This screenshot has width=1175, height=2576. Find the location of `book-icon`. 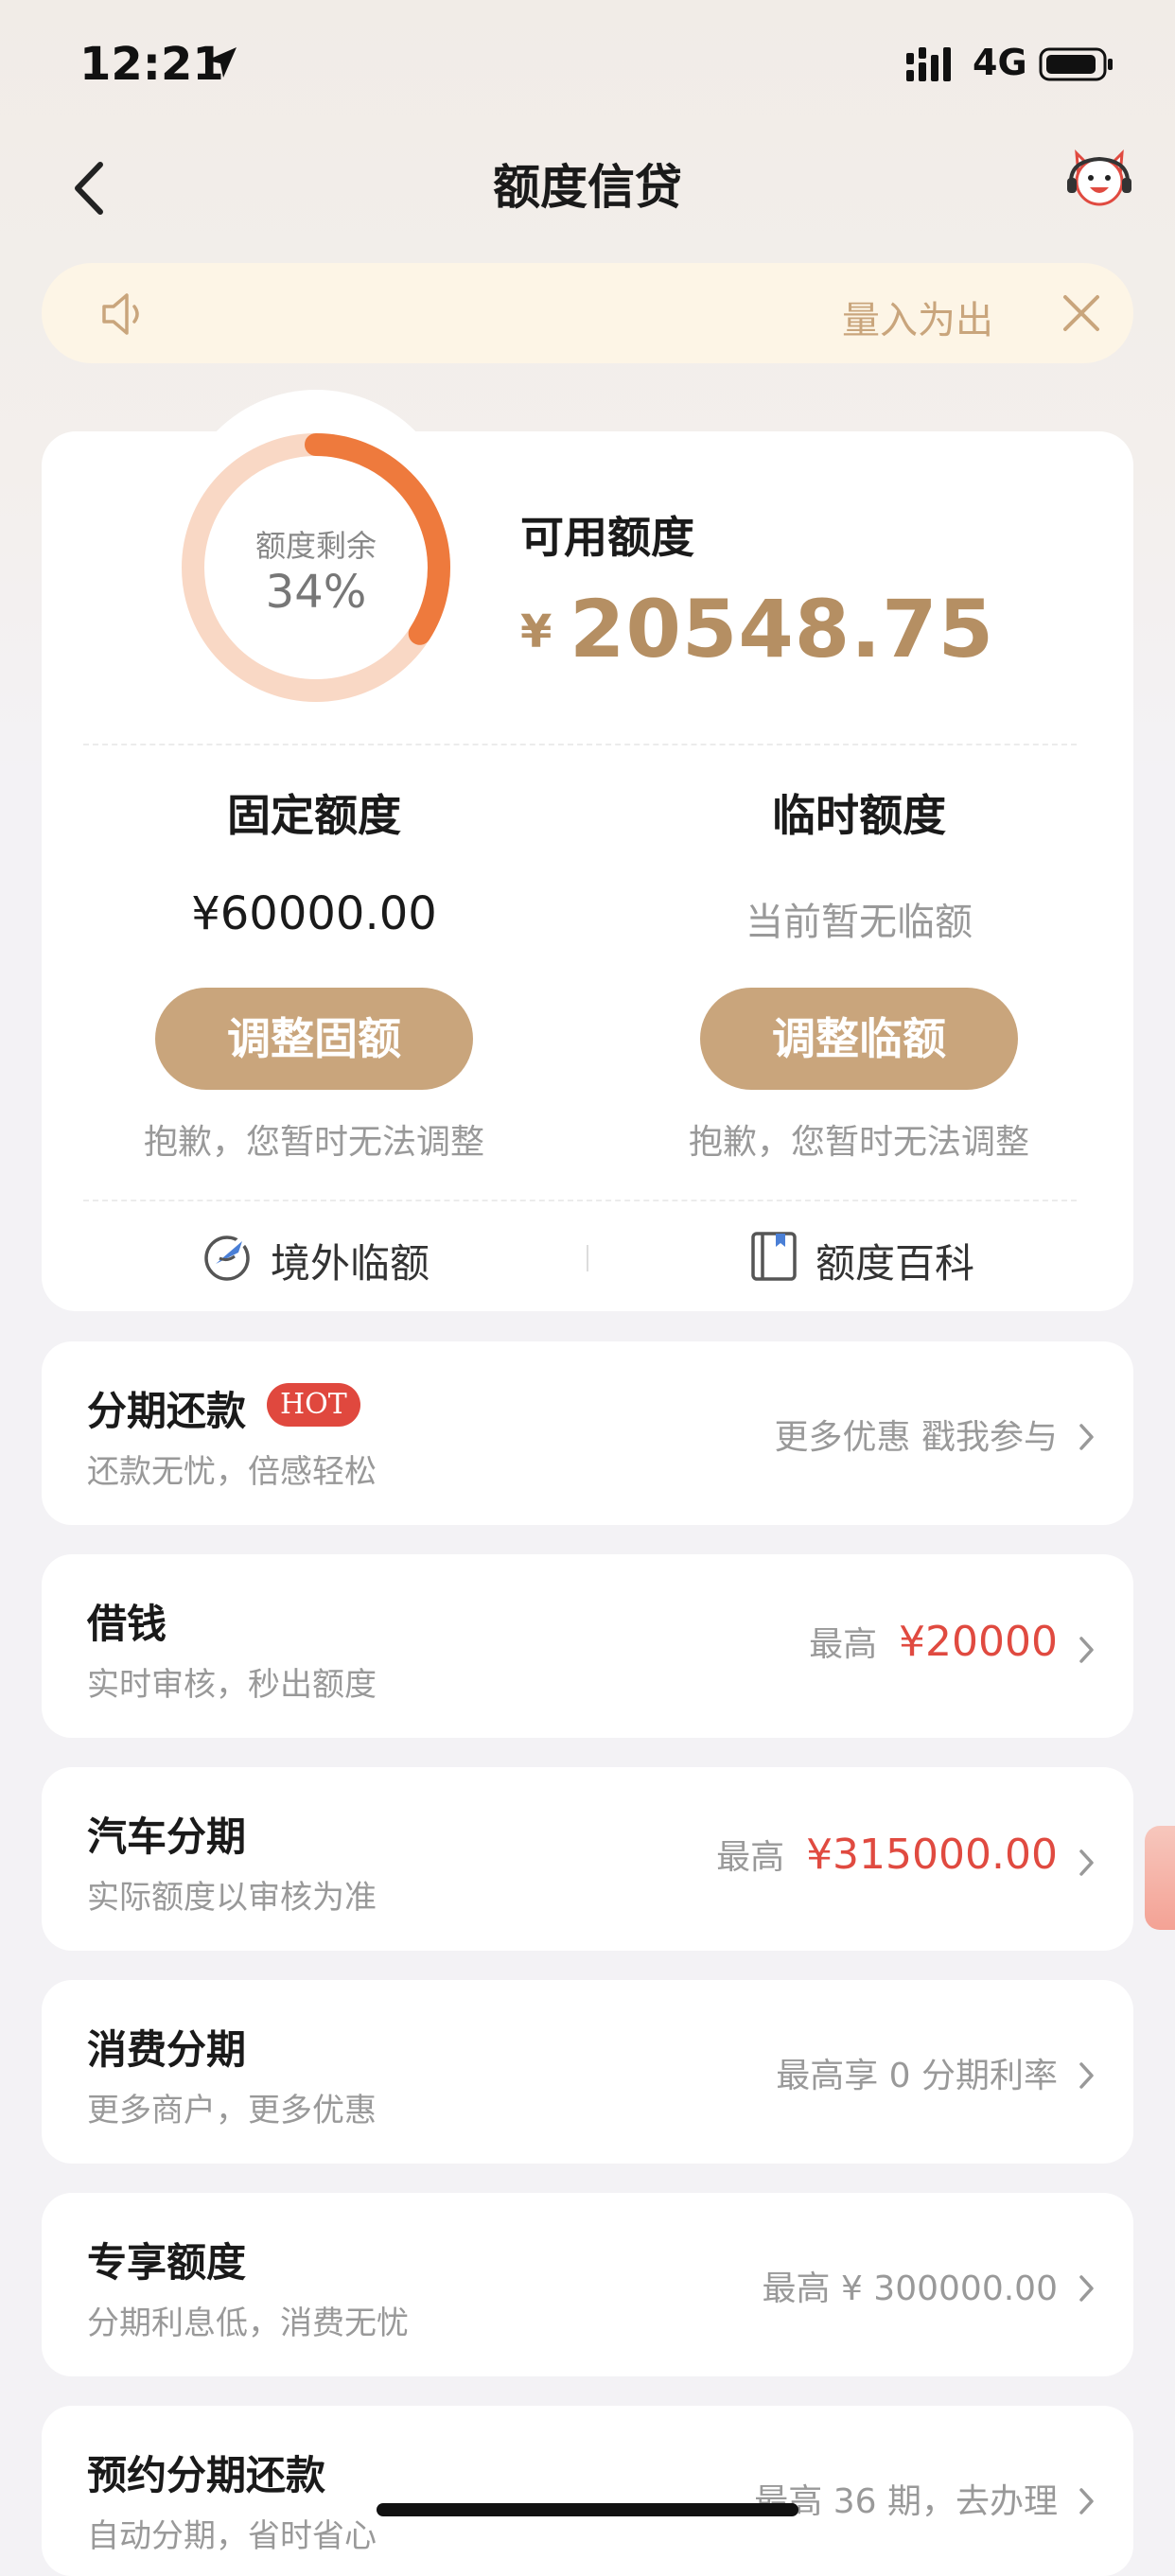

book-icon is located at coordinates (774, 1256).